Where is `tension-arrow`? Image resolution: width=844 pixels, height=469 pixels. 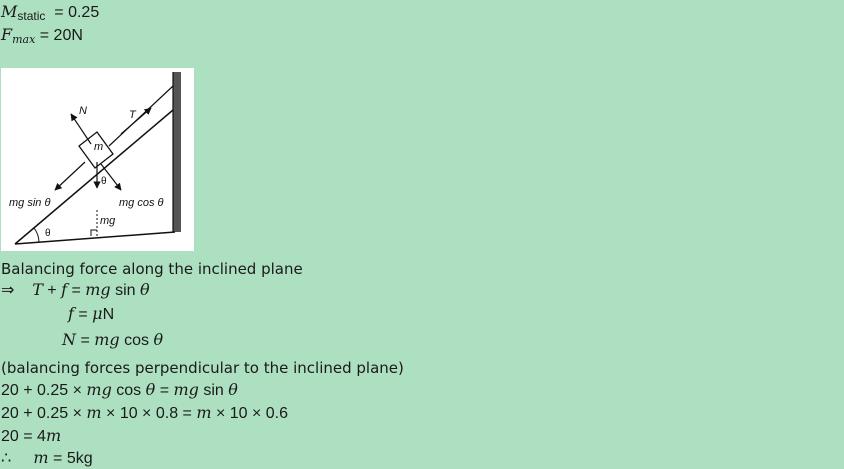 tension-arrow is located at coordinates (136, 121).